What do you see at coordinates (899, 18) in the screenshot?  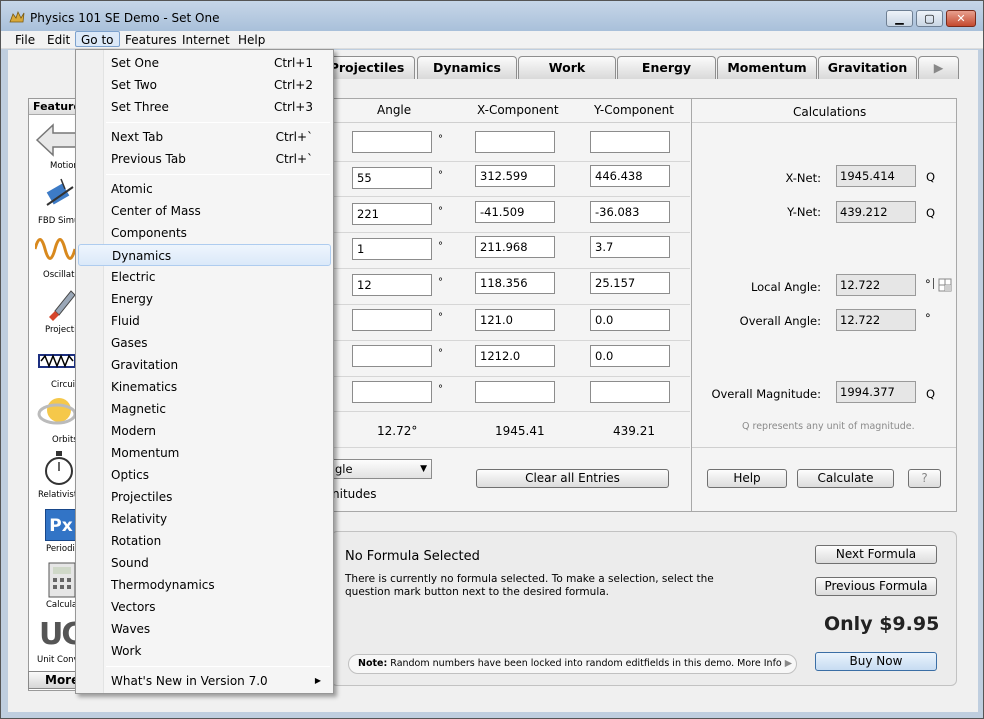 I see `minimize-button: ▁` at bounding box center [899, 18].